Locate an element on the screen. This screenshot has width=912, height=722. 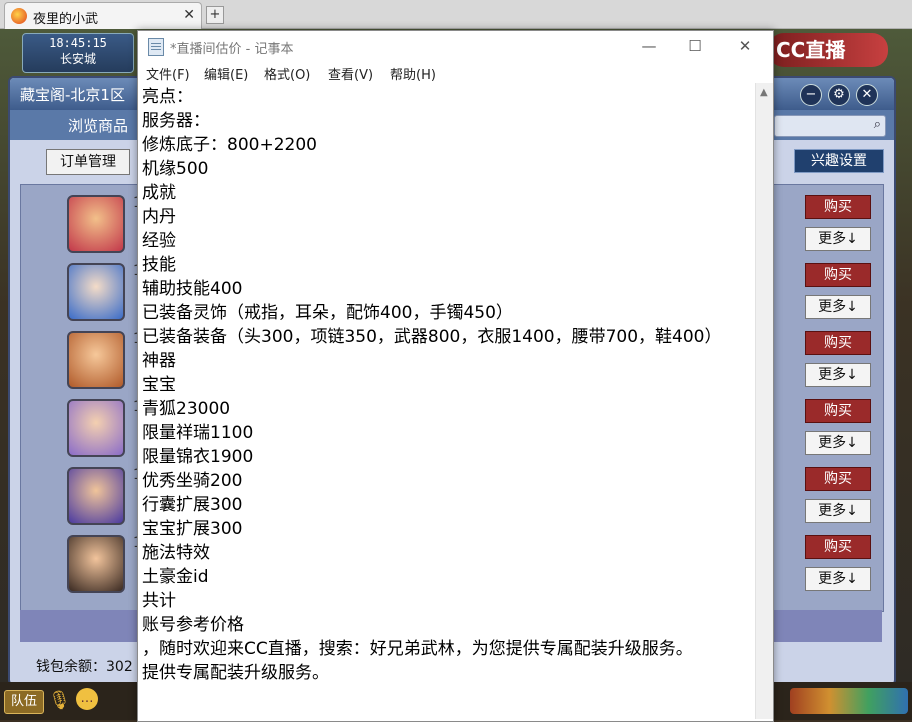
text-line: 施法特效 is located at coordinates (176, 553).